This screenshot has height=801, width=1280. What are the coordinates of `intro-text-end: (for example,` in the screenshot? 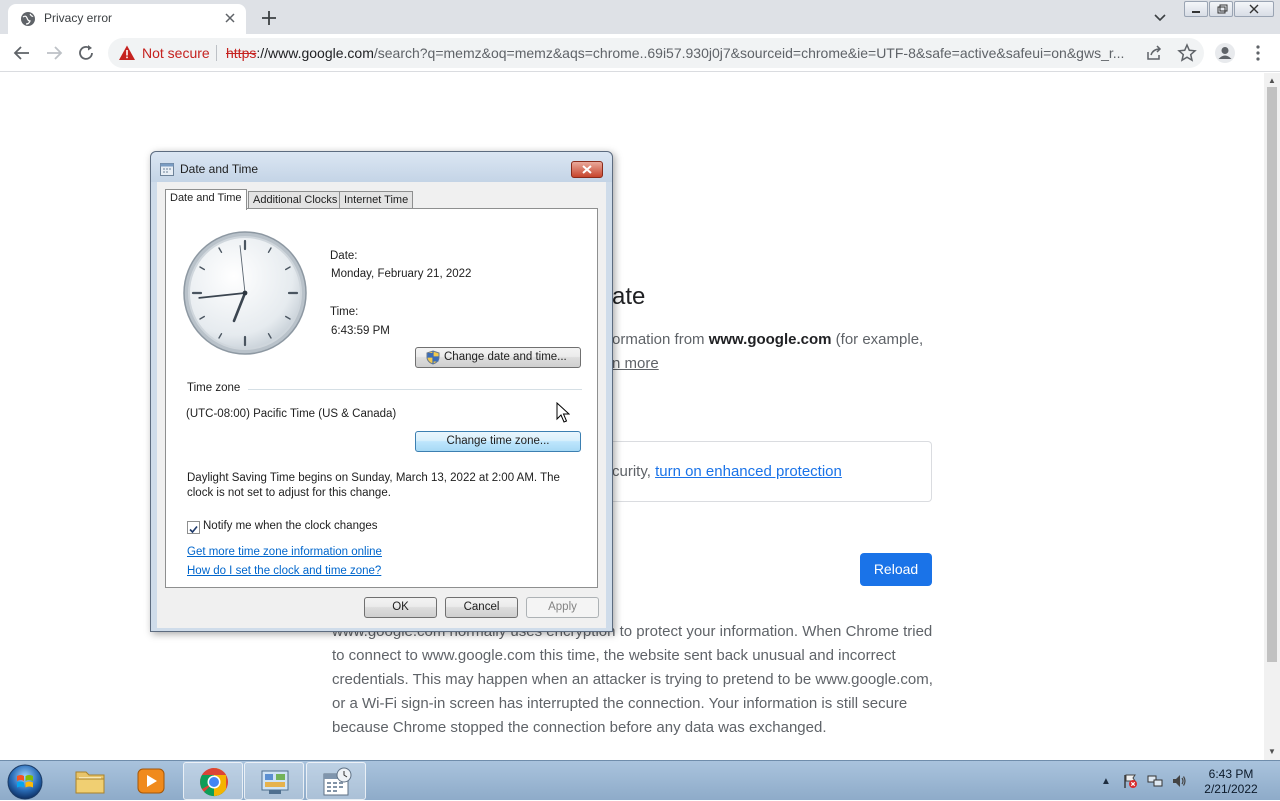 It's located at (877, 339).